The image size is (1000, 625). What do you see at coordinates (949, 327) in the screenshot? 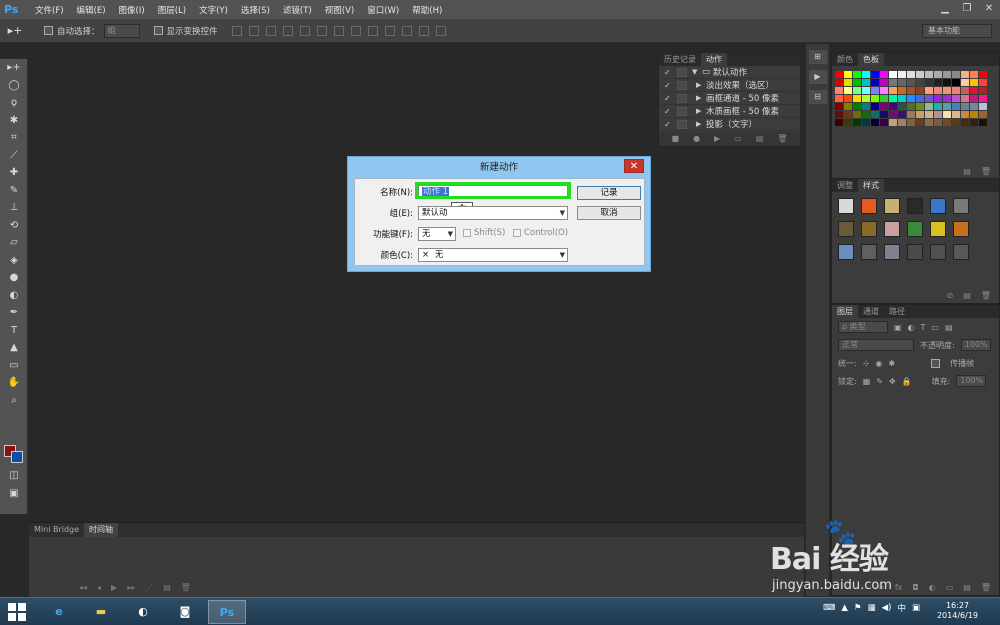
I see `filter-smart-icon: ▤` at bounding box center [949, 327].